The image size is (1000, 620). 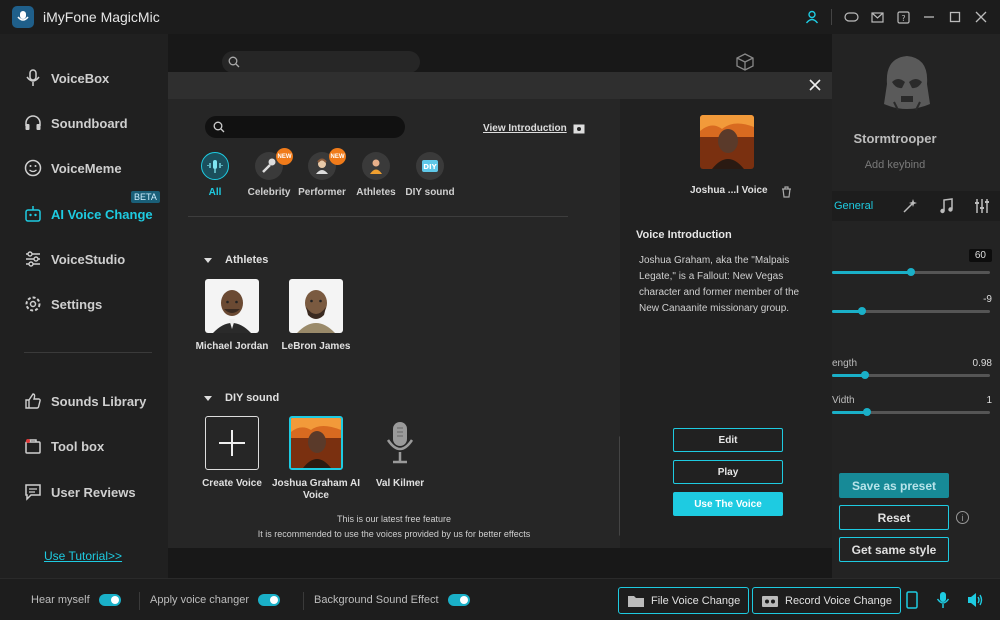 I want to click on microphone-voice-icon, so click(x=400, y=443).